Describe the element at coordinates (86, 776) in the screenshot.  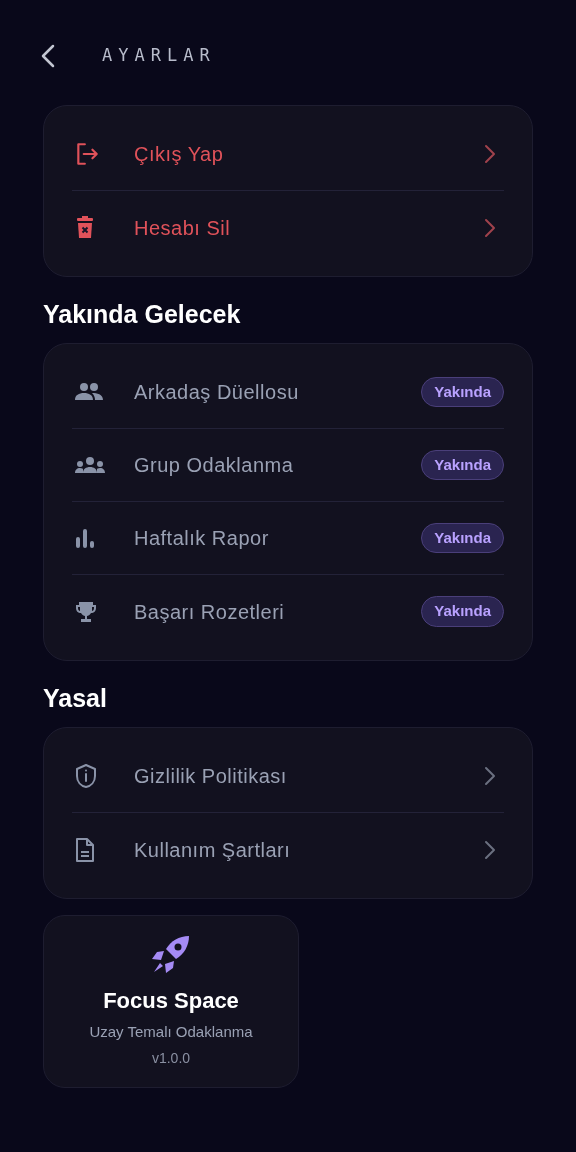
I see `shield-info-icon` at that location.